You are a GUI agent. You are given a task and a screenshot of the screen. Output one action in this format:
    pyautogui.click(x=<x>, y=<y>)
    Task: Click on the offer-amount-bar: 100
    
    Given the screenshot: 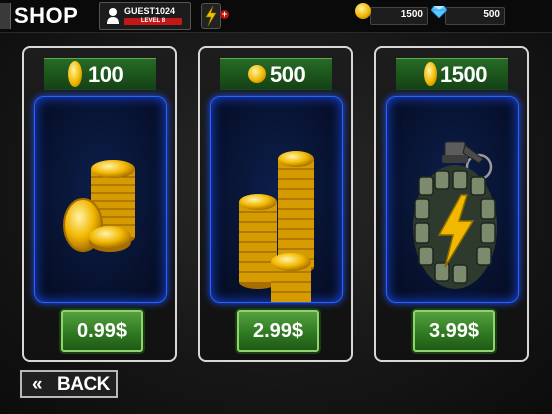 What is the action you would take?
    pyautogui.click(x=100, y=74)
    